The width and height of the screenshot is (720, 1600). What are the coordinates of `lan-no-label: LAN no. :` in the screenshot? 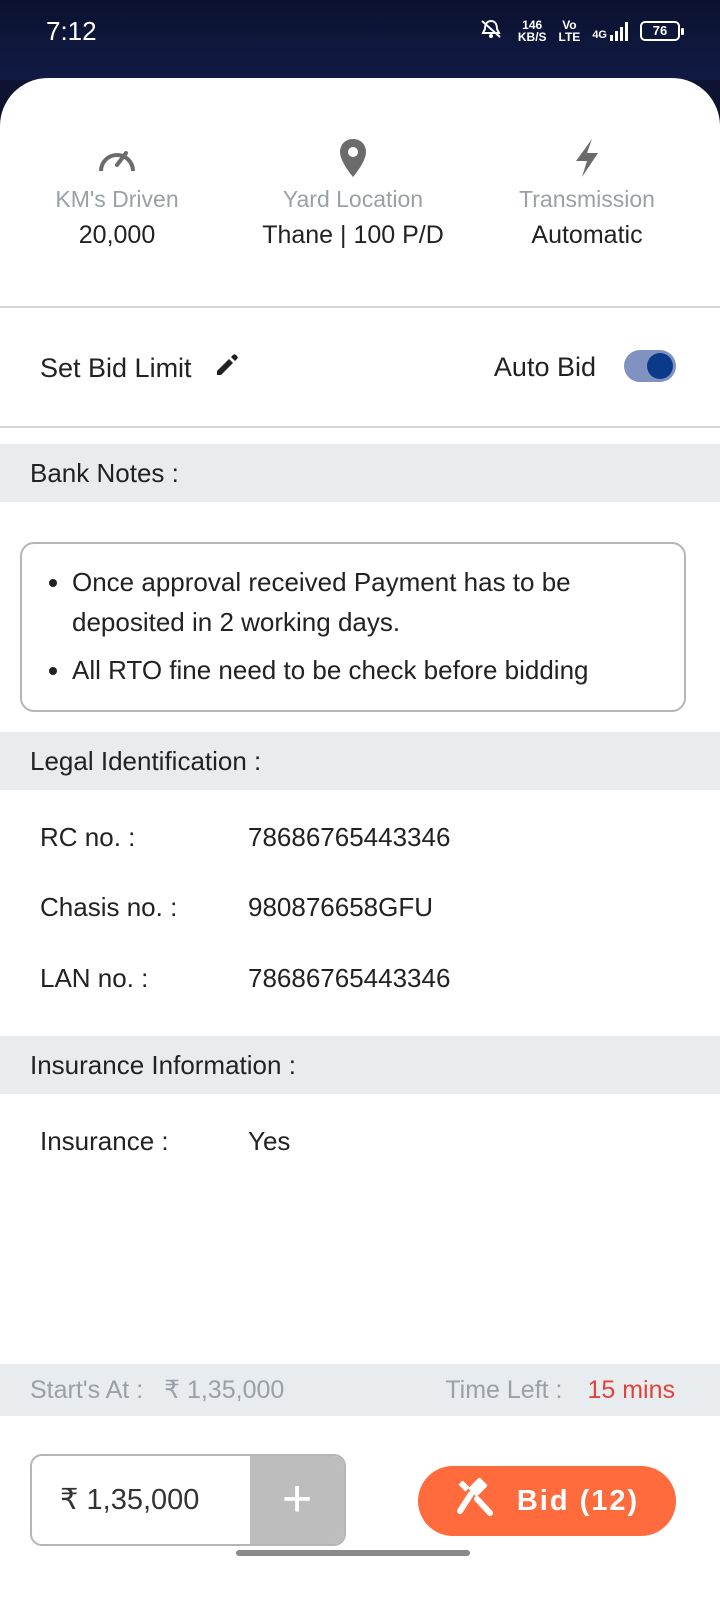 It's located at (94, 978).